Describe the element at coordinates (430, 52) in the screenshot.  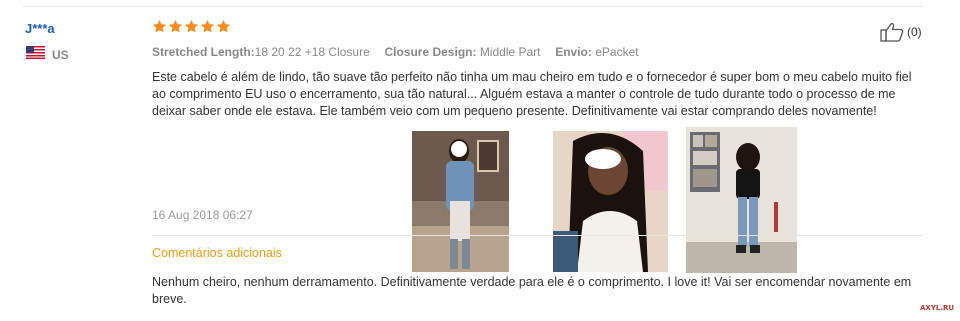
I see `attr-label-closure: Closure Design:` at that location.